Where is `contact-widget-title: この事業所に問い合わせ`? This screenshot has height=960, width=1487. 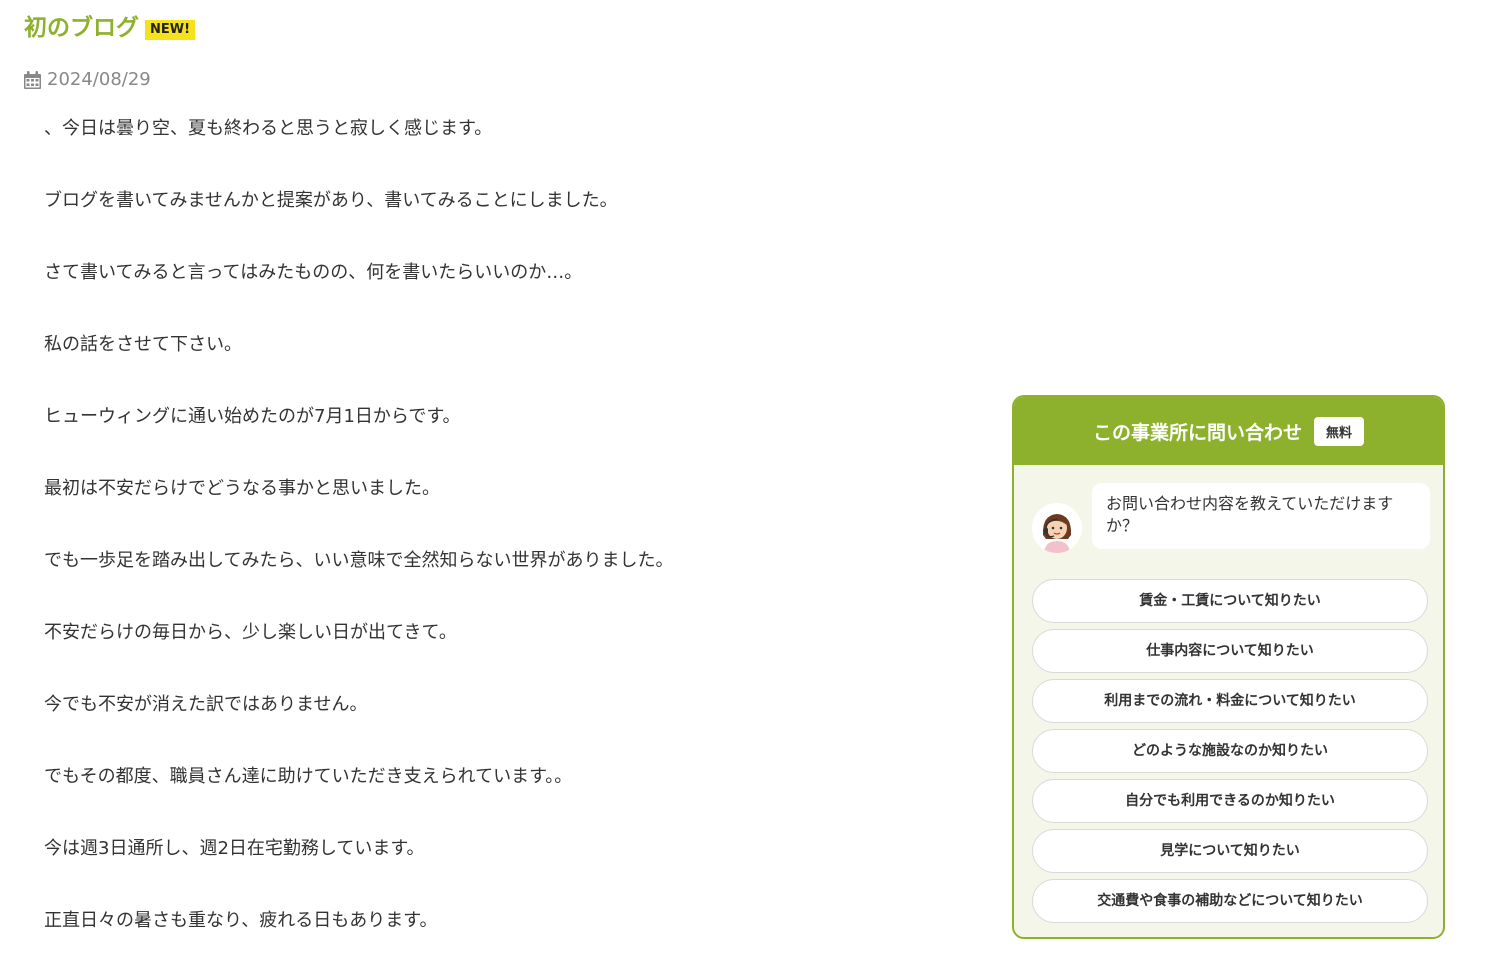 contact-widget-title: この事業所に問い合わせ is located at coordinates (1197, 432).